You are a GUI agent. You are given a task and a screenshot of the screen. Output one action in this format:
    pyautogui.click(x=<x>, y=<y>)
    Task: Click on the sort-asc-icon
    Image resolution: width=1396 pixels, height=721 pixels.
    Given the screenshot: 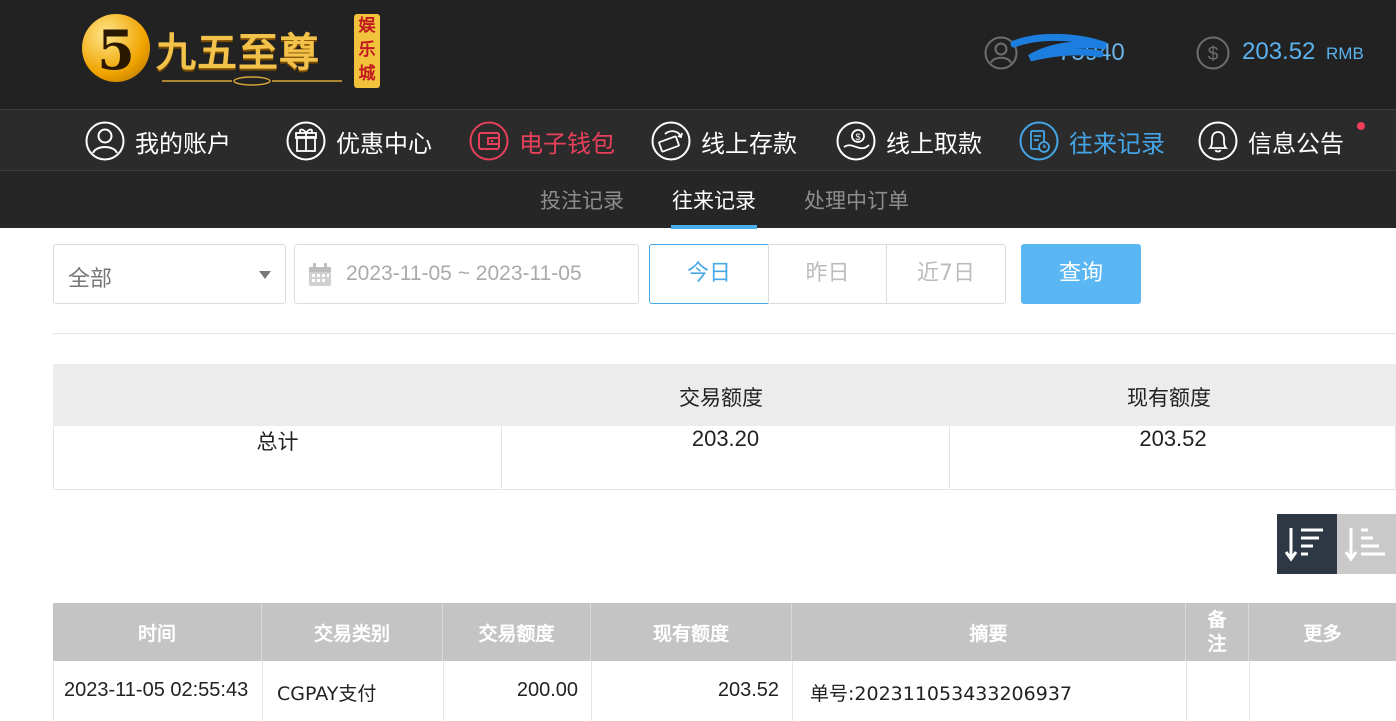 What is the action you would take?
    pyautogui.click(x=1364, y=545)
    